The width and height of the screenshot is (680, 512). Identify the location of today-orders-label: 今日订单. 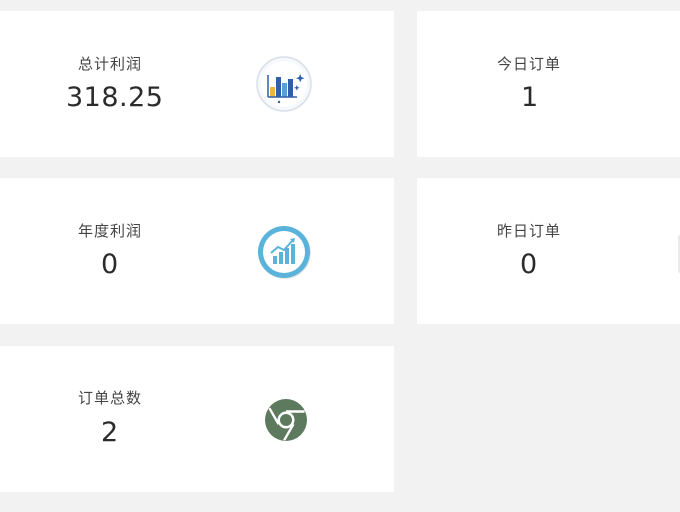
(529, 64).